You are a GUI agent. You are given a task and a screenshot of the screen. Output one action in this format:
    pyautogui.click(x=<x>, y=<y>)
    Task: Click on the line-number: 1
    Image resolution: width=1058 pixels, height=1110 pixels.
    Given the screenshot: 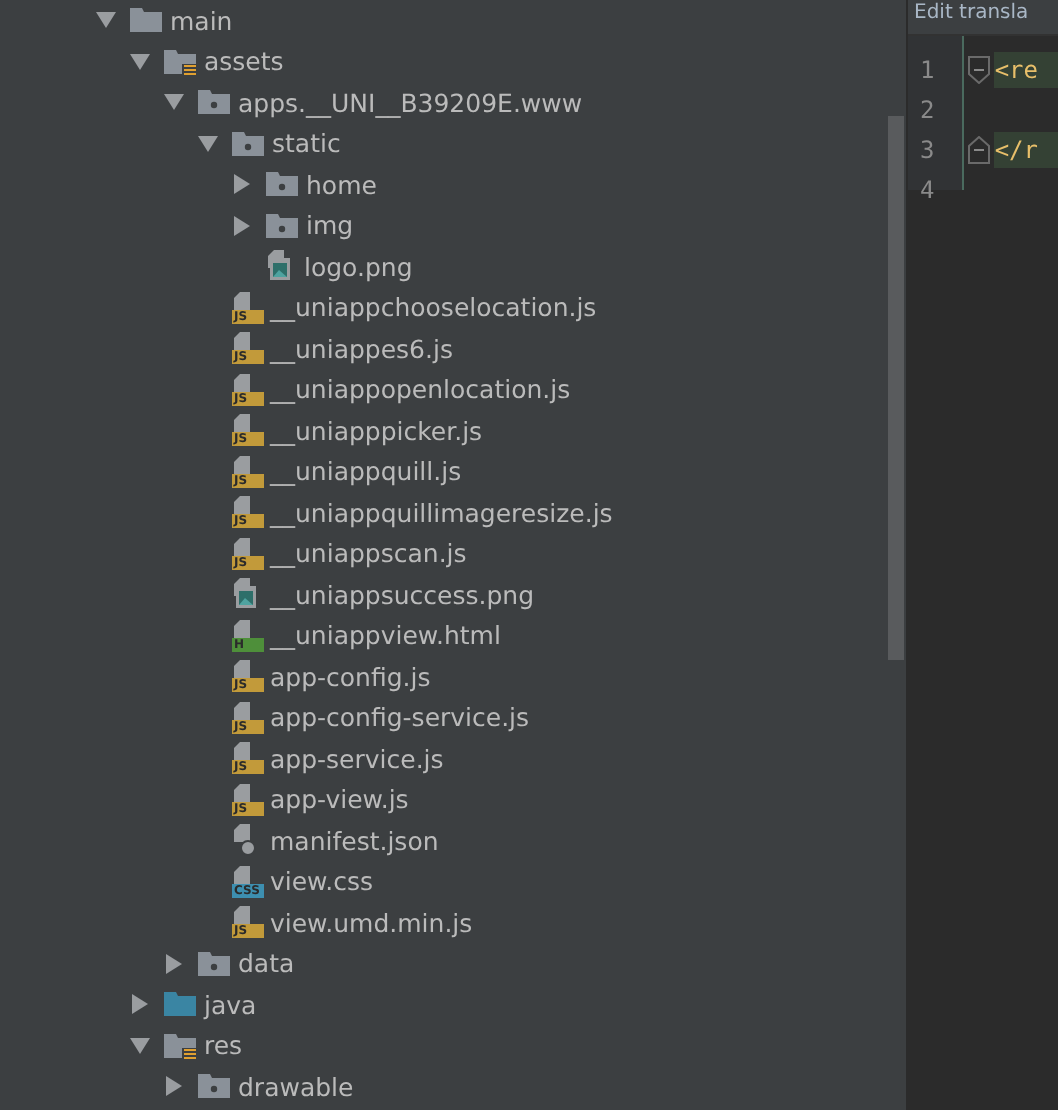 What is the action you would take?
    pyautogui.click(x=927, y=71)
    